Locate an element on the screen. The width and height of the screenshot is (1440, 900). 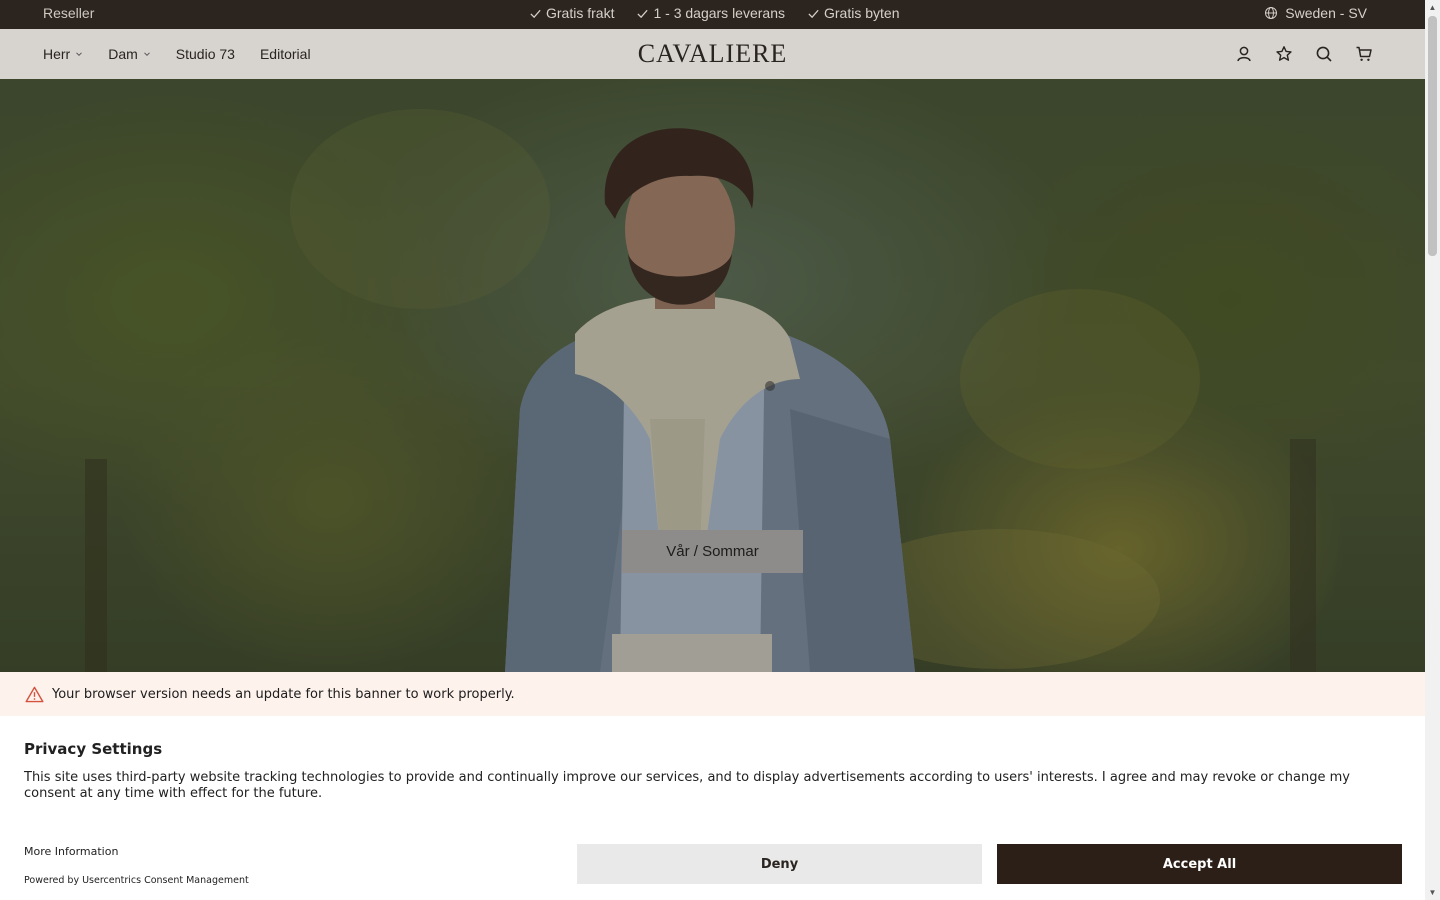
deny-button: Deny is located at coordinates (779, 864).